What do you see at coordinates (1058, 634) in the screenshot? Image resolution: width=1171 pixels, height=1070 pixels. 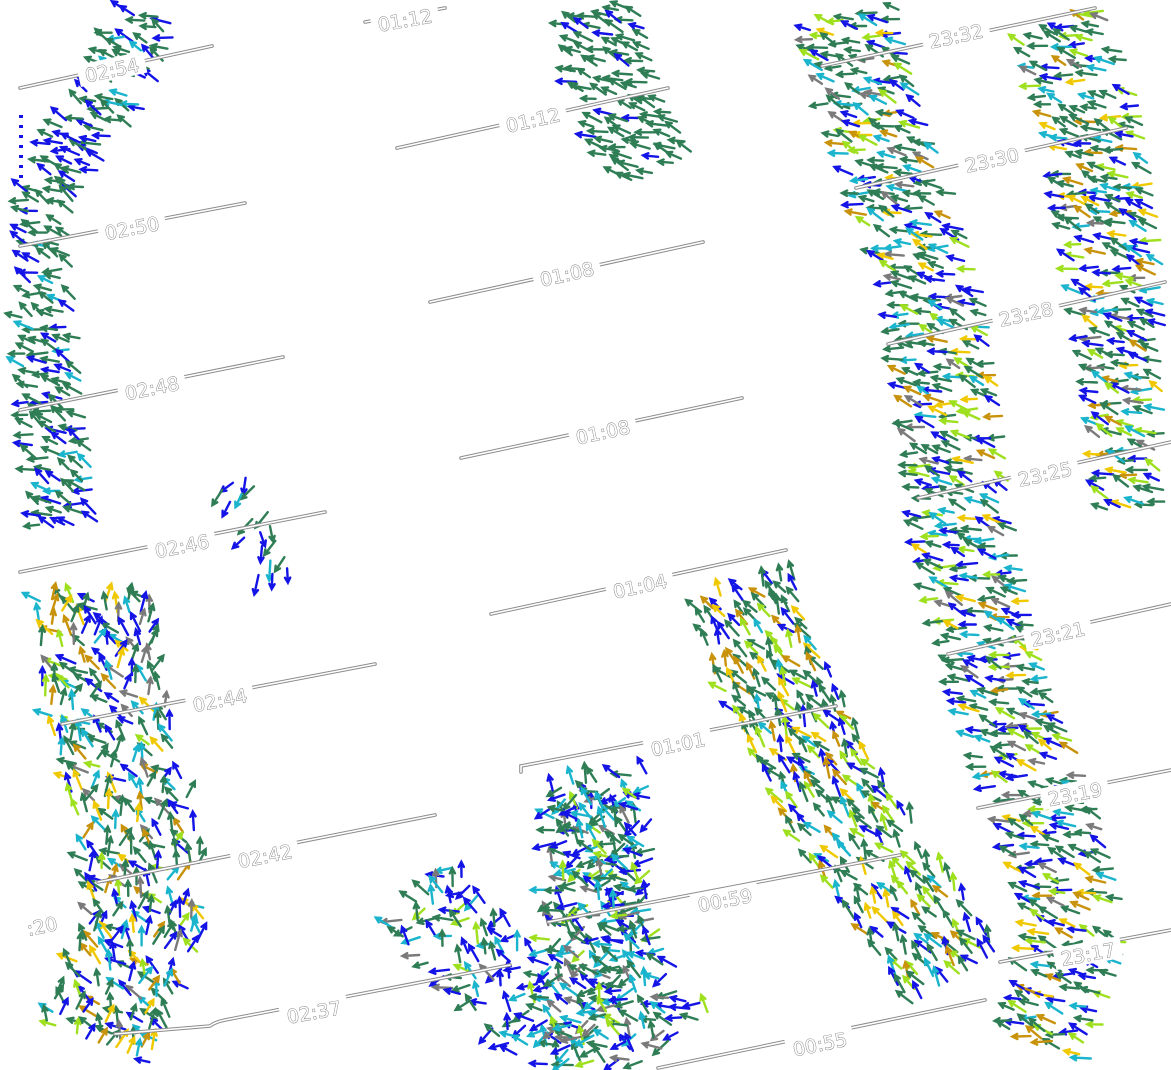 I see `time-label: 23:21` at bounding box center [1058, 634].